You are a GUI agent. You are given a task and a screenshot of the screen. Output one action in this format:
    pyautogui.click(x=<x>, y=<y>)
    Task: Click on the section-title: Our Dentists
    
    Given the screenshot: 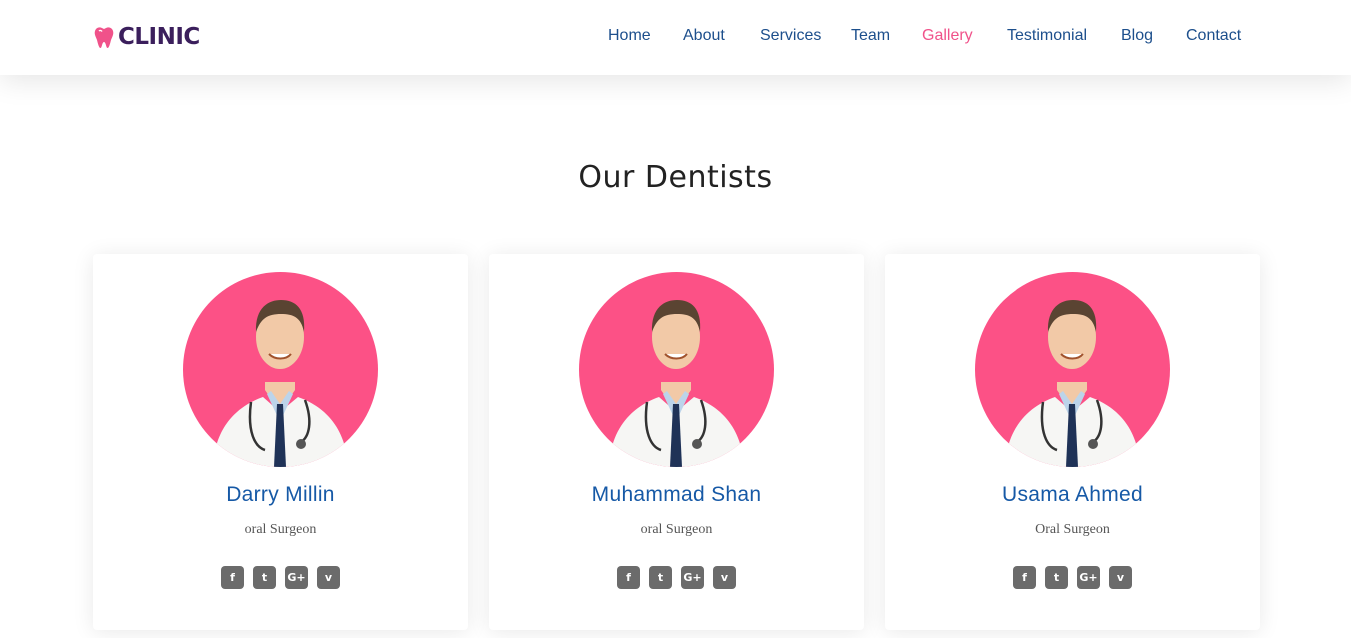 What is the action you would take?
    pyautogui.click(x=675, y=177)
    